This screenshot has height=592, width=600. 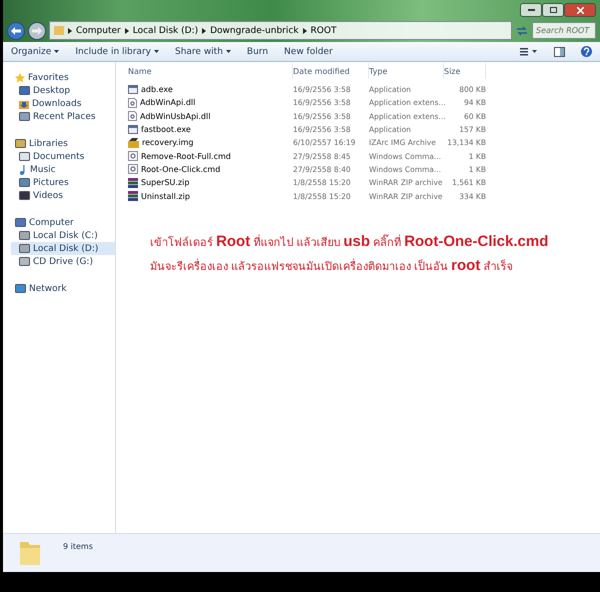 I want to click on archive-icon, so click(x=133, y=143).